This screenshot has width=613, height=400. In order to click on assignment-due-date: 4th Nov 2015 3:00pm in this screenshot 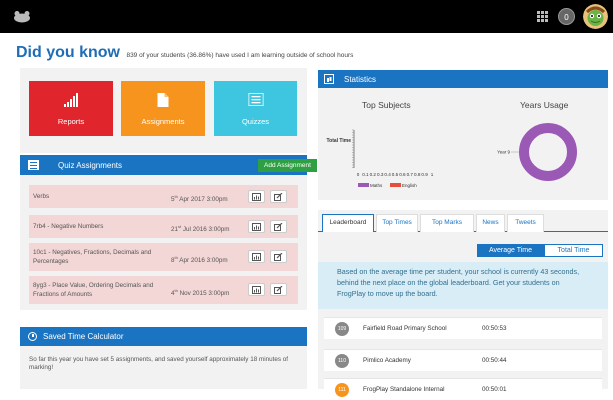, I will do `click(200, 293)`.